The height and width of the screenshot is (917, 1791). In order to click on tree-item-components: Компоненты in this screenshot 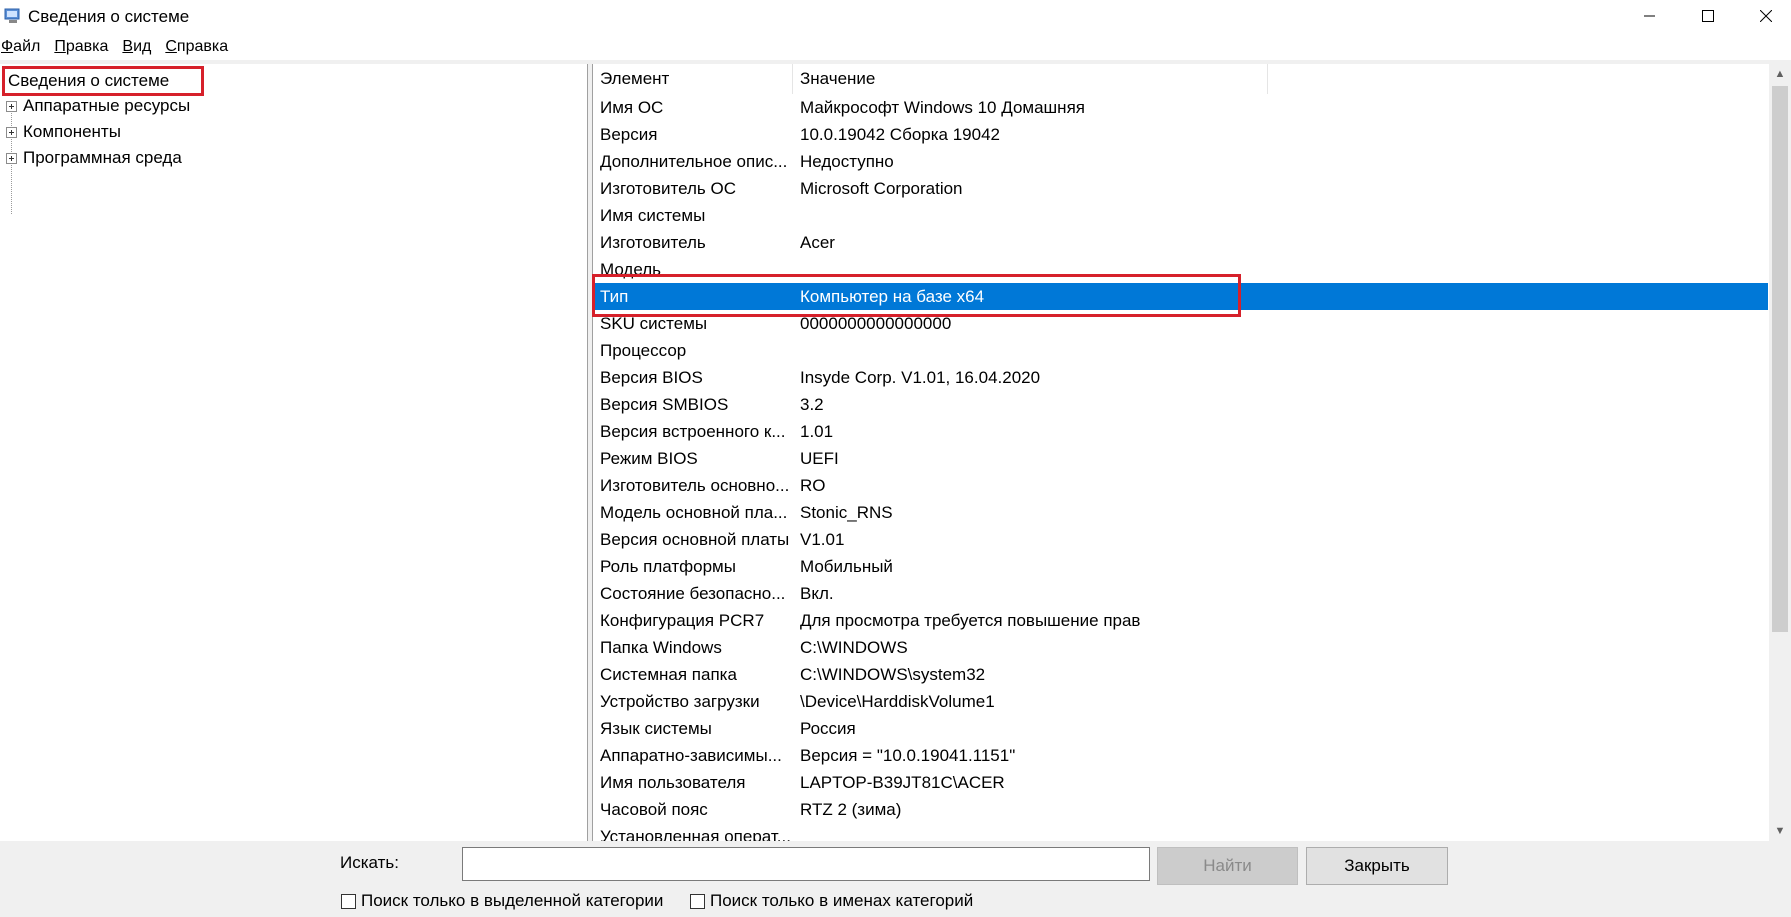, I will do `click(60, 132)`.